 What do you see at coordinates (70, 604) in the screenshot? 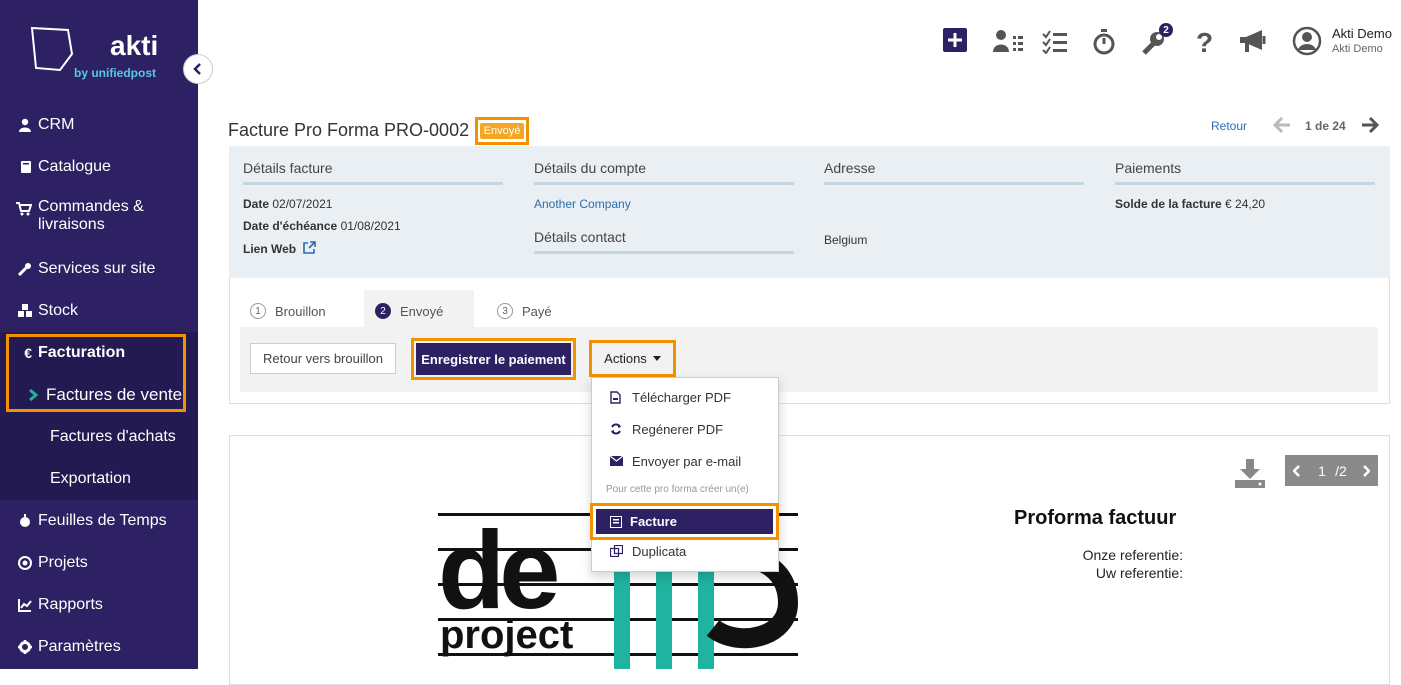
I see `sidebar-item-label: Rapports` at bounding box center [70, 604].